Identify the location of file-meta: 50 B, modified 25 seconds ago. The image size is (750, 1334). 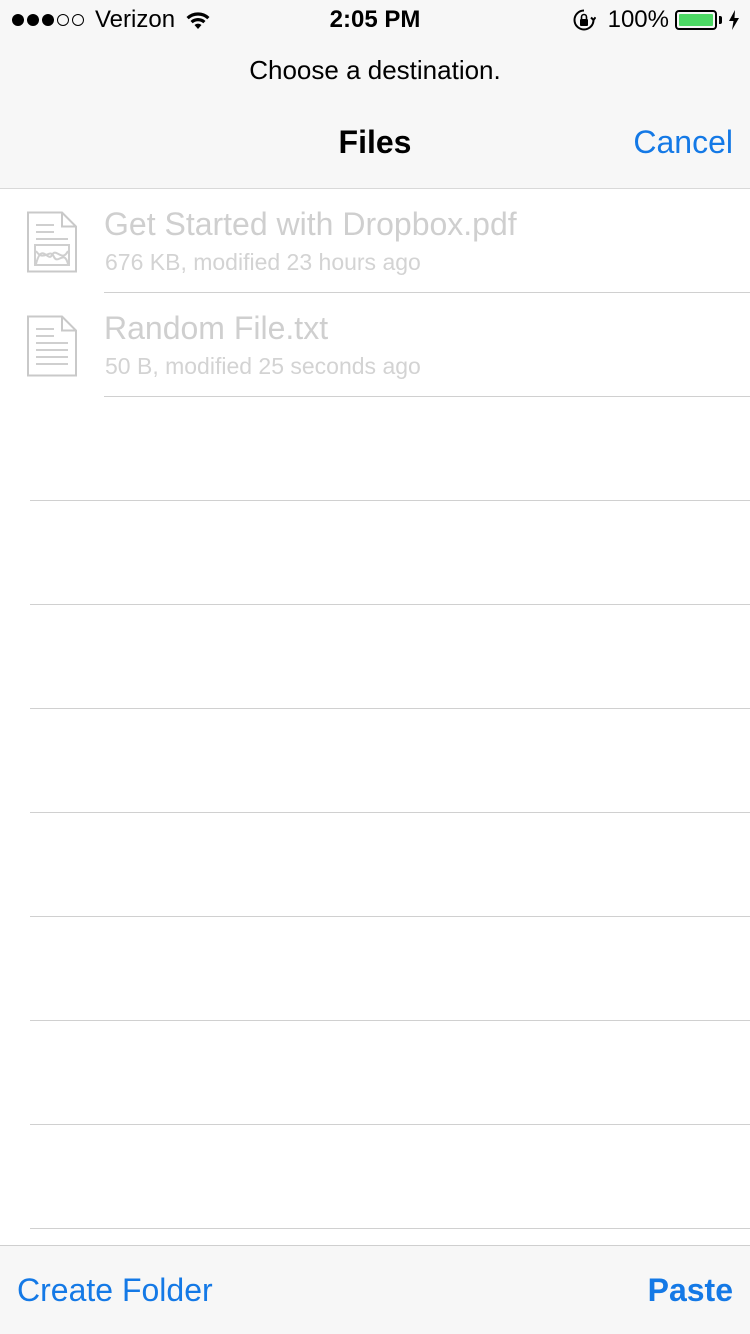
(263, 366).